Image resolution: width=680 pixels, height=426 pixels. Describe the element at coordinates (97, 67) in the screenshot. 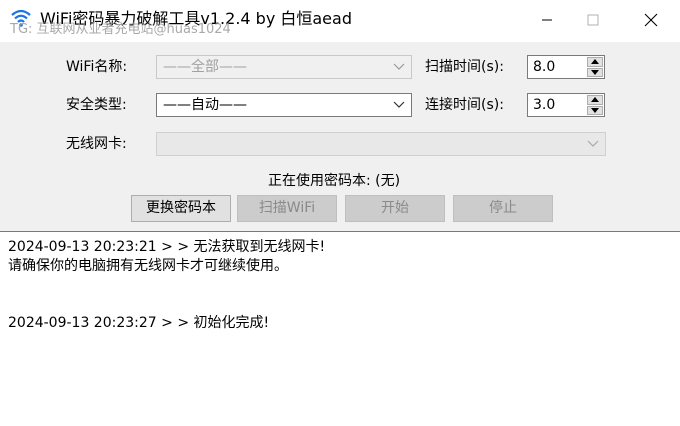

I see `wifi-name-label: WiFi名称:` at that location.